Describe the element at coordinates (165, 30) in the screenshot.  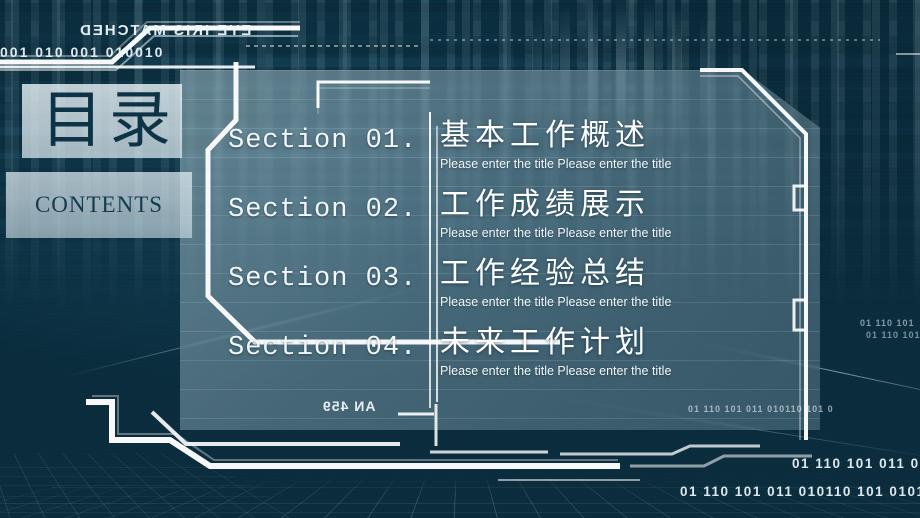
I see `hud-label-iris-status: EYE IRIS MATCHED` at that location.